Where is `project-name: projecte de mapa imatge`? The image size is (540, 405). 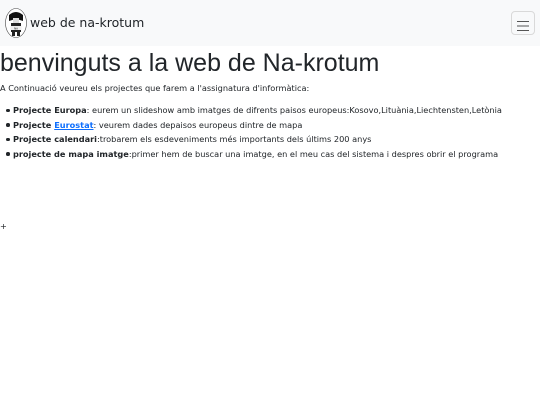
project-name: projecte de mapa imatge is located at coordinates (71, 153).